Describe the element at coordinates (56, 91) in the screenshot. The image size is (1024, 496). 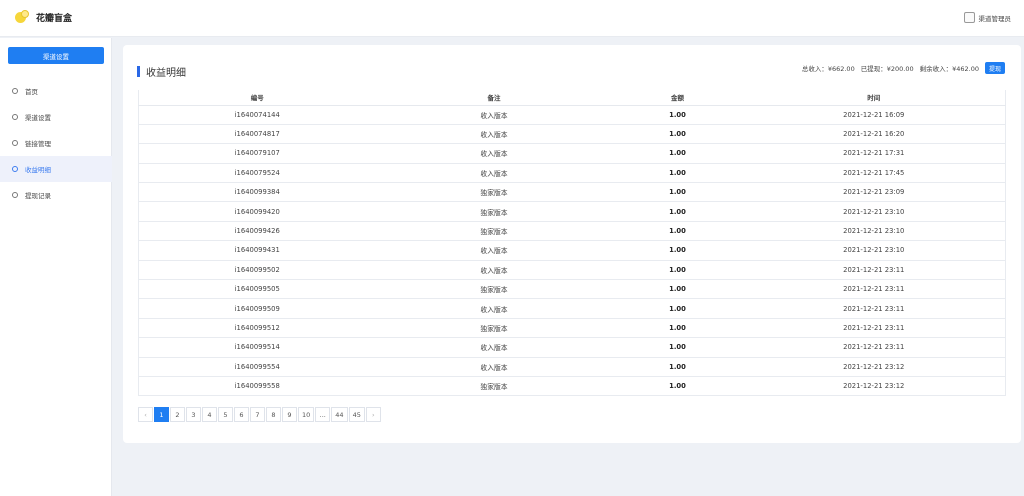
I see `sidebar-item: 首页` at that location.